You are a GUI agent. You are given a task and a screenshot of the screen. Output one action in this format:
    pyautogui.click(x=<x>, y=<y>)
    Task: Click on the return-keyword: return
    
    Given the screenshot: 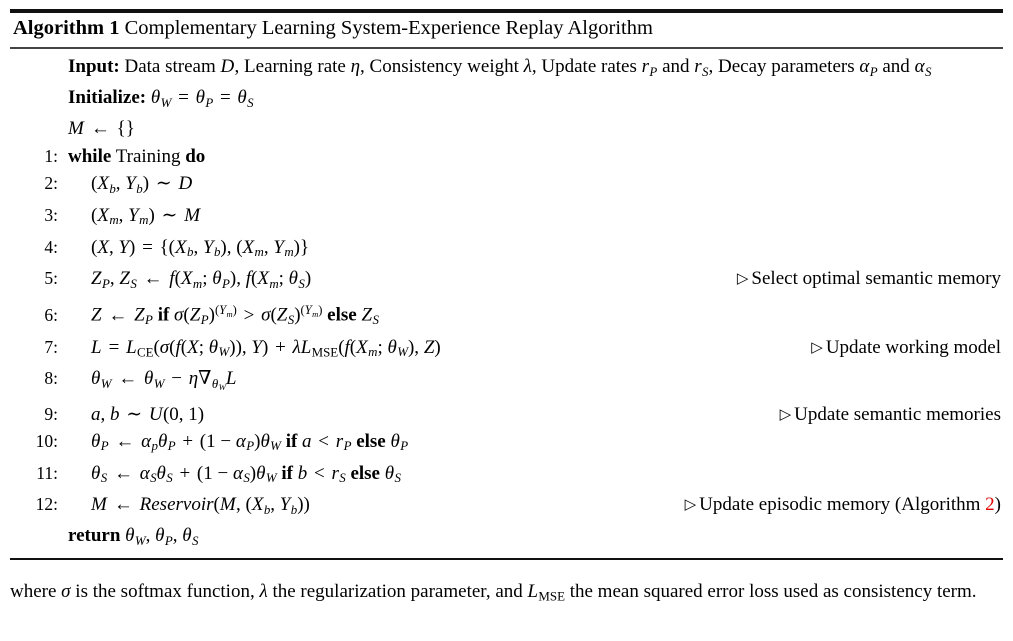 What is the action you would take?
    pyautogui.click(x=94, y=536)
    